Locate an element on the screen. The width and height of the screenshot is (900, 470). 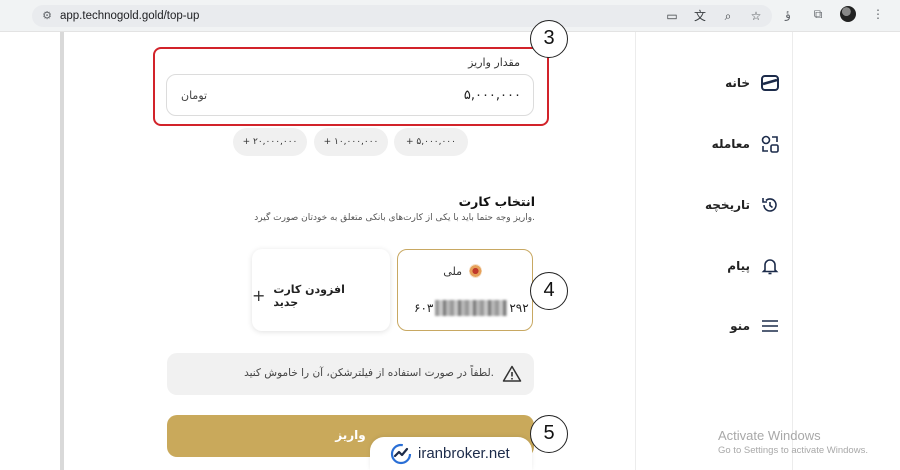
nav-item-history: تاریخچه is located at coordinates (730, 205).